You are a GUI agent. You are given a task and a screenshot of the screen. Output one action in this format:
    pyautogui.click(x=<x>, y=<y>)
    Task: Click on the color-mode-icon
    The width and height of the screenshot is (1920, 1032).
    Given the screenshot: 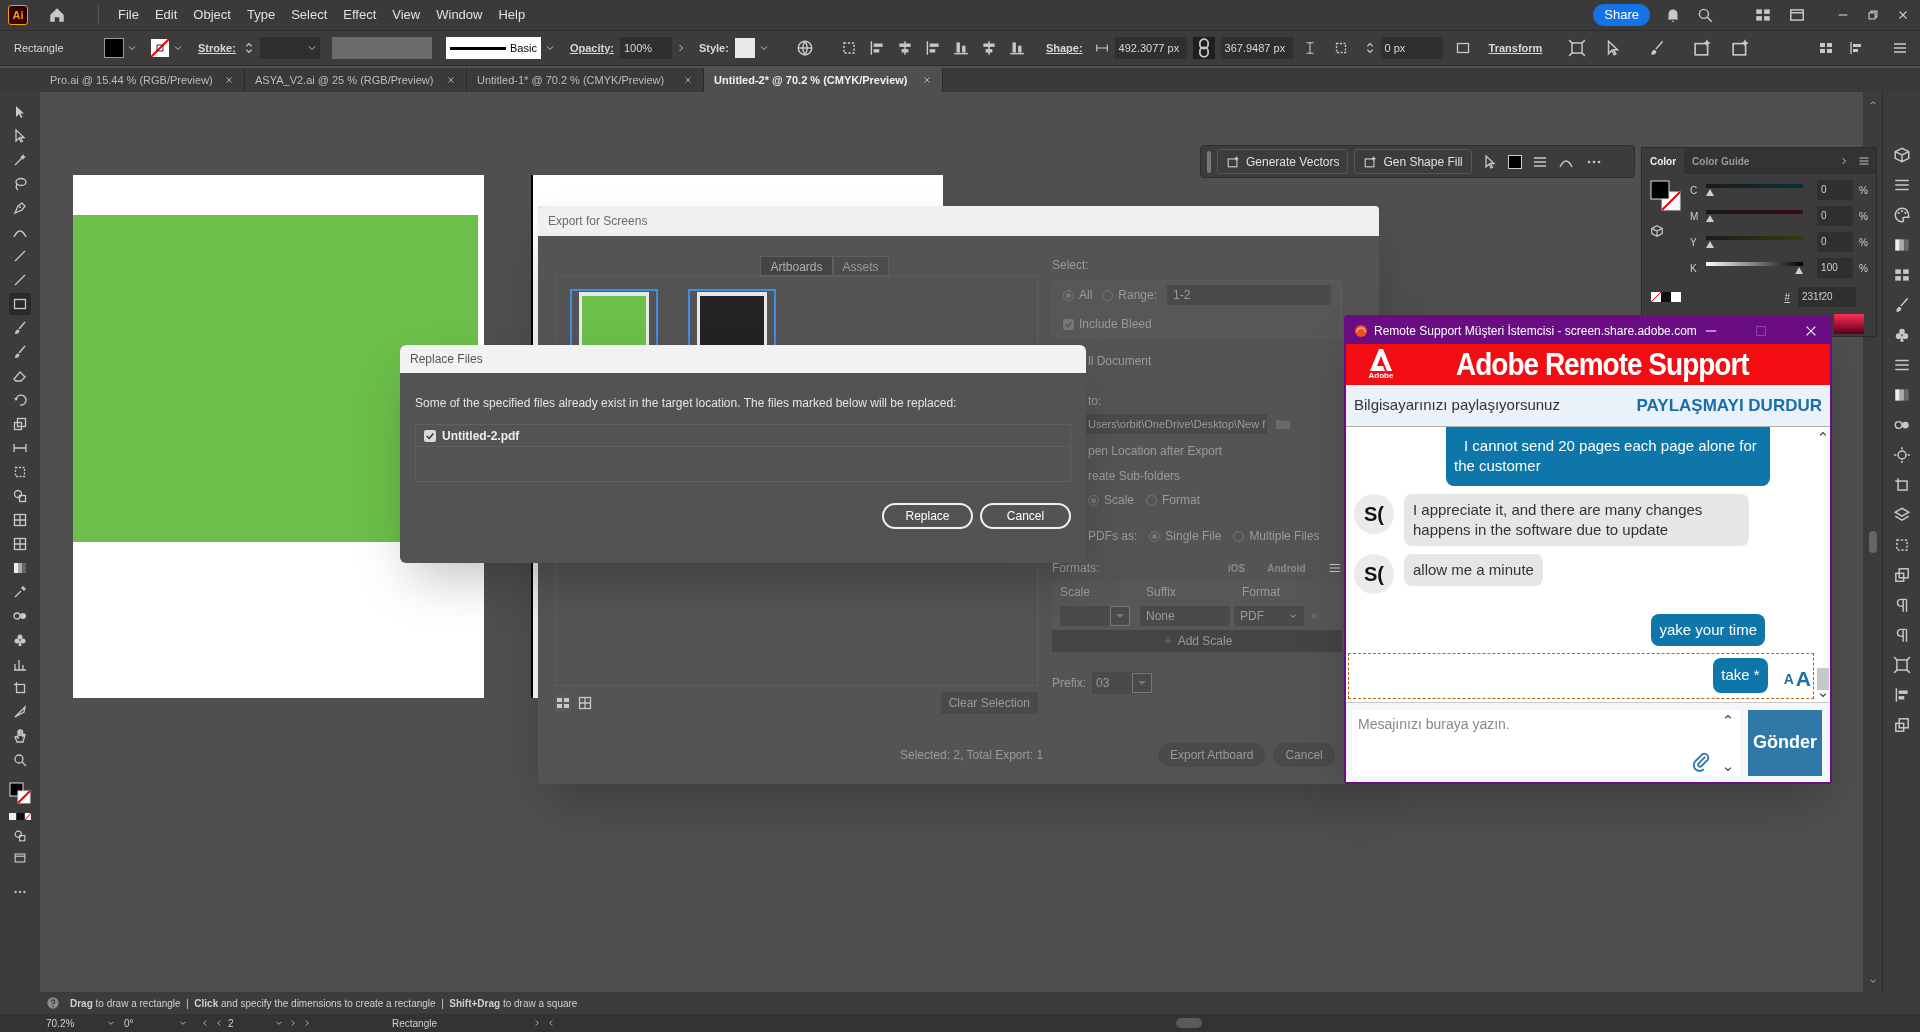 What is the action you would take?
    pyautogui.click(x=20, y=816)
    